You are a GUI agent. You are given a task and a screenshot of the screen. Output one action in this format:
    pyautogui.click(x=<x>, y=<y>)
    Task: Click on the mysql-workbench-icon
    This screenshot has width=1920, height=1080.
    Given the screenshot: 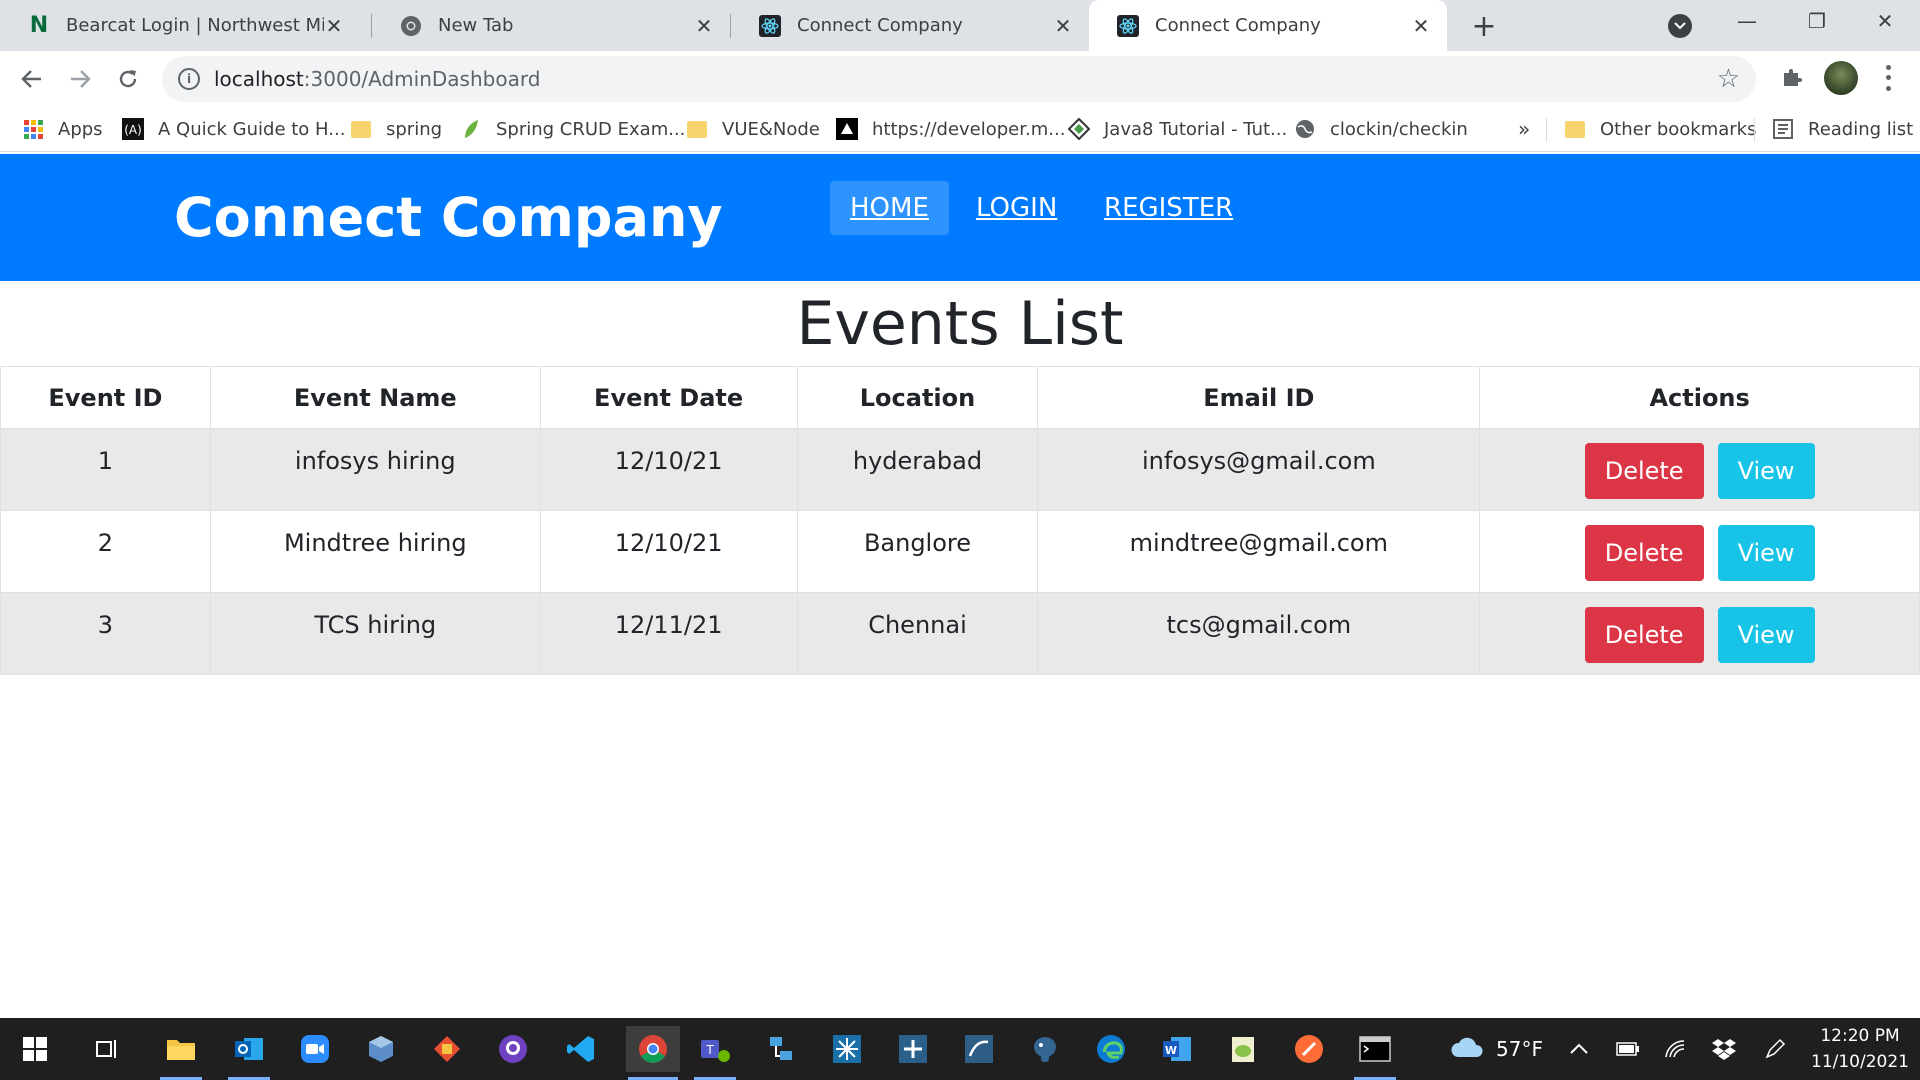 What is the action you would take?
    pyautogui.click(x=979, y=1049)
    